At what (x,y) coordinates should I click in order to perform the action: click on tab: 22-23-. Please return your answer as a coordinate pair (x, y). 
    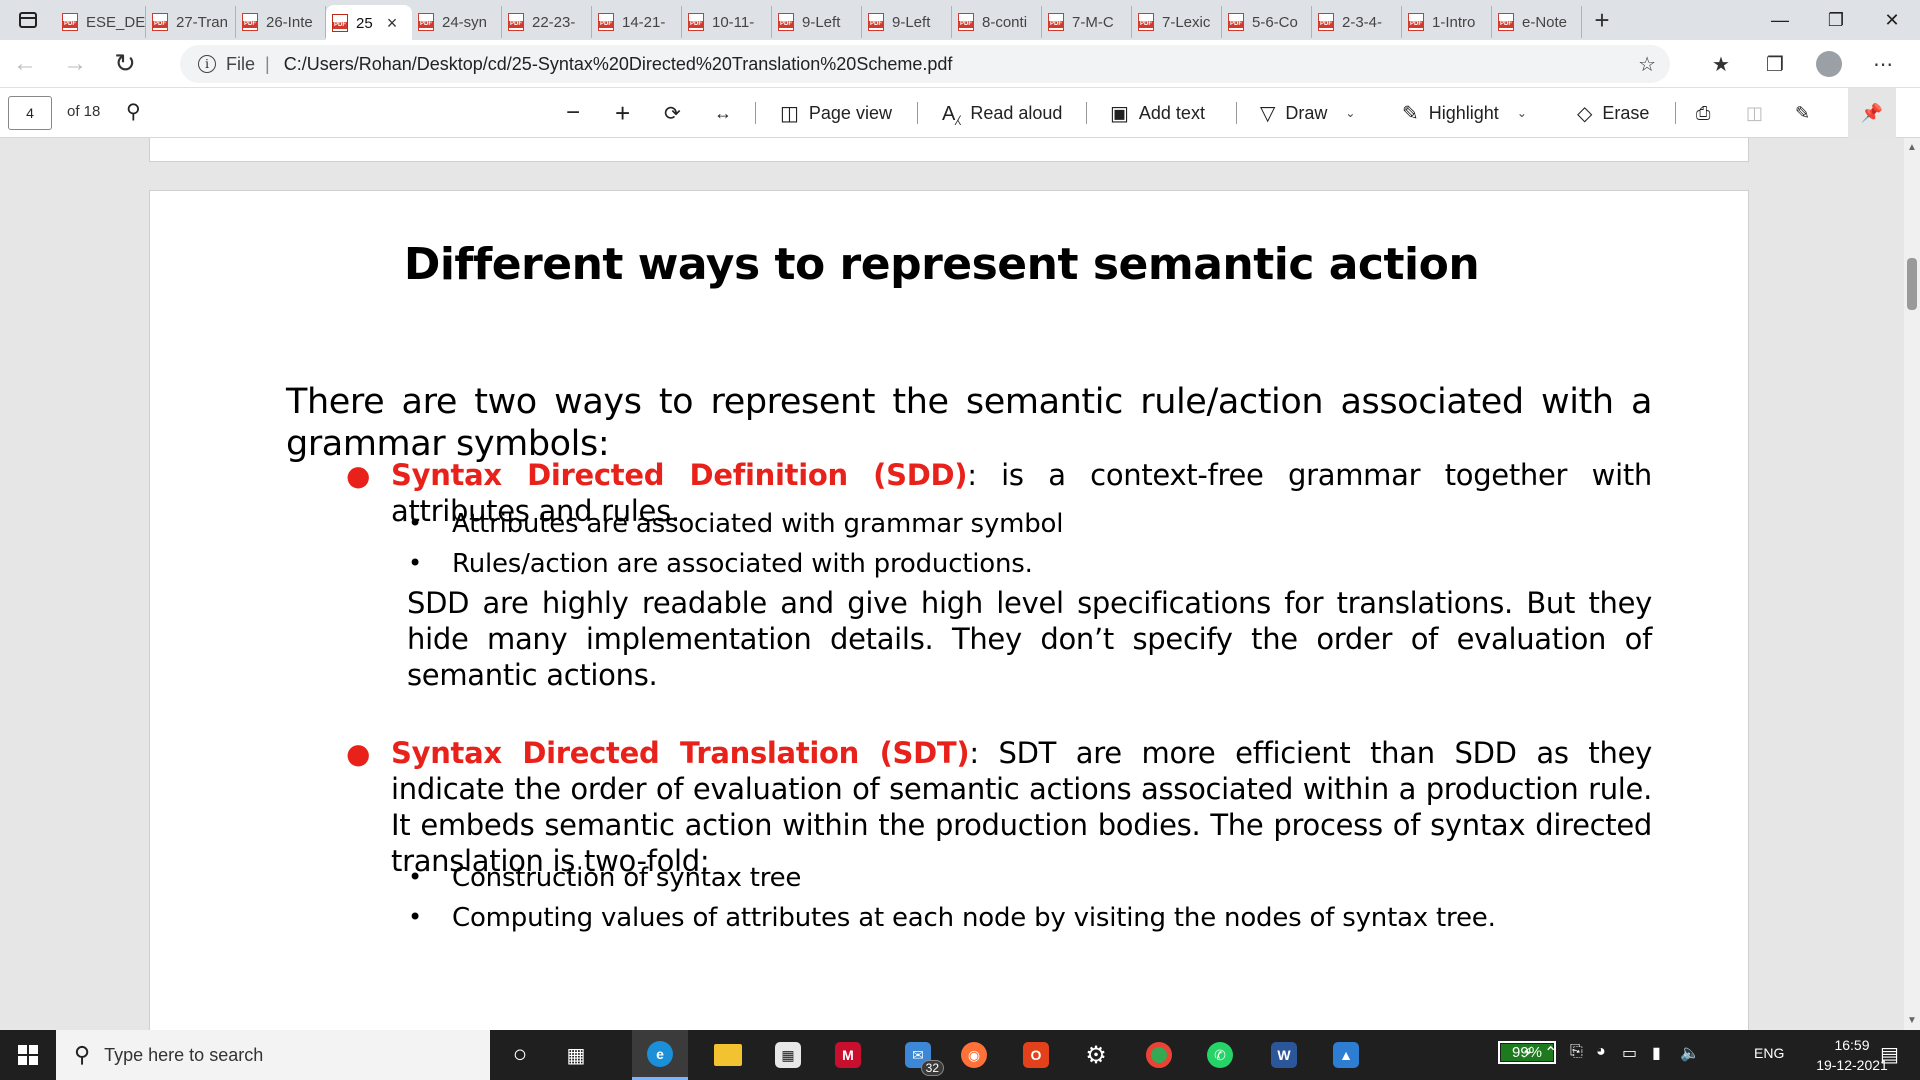
    Looking at the image, I should click on (547, 22).